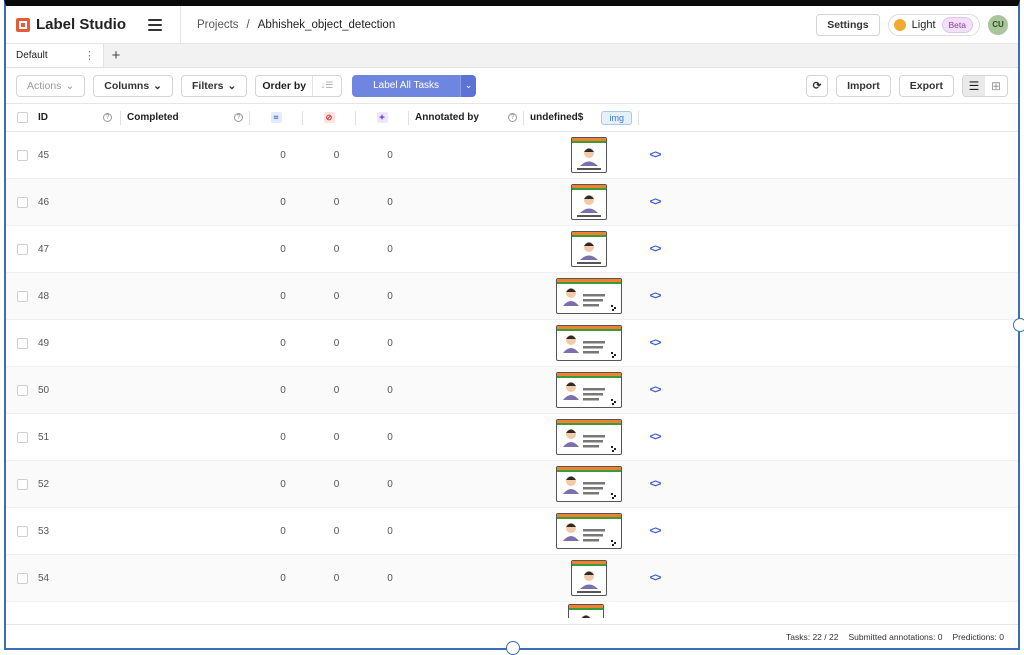 Image resolution: width=1024 pixels, height=655 pixels. I want to click on sort-direction-icon: ↓☰, so click(327, 86).